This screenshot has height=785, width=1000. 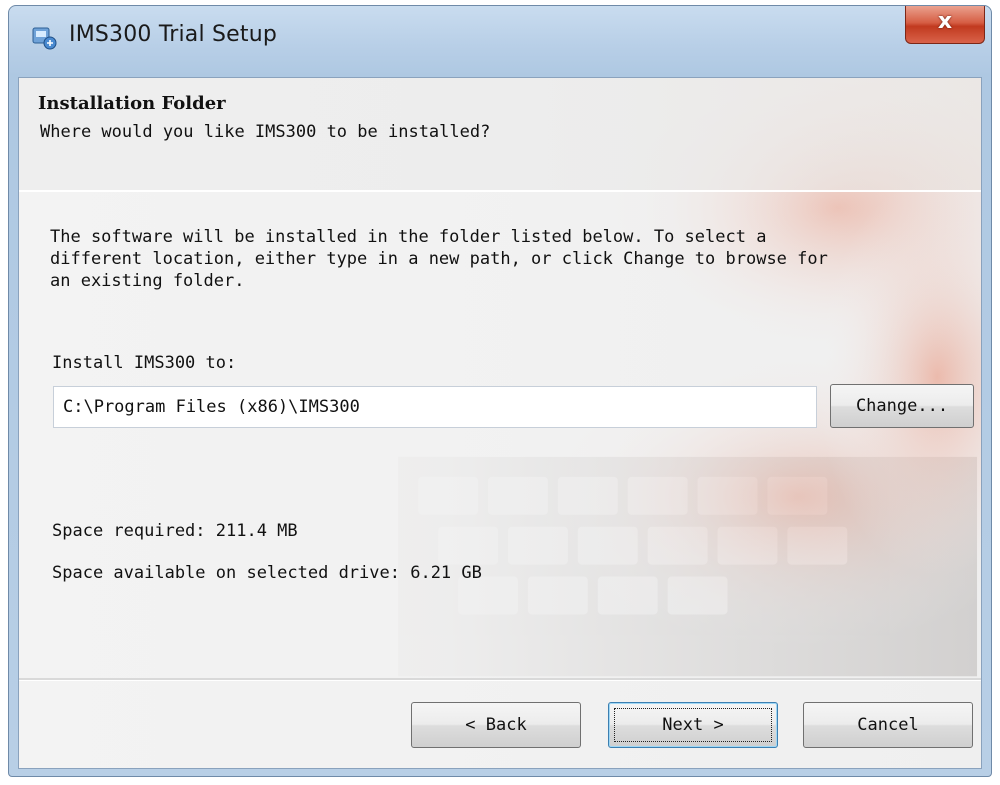 What do you see at coordinates (132, 103) in the screenshot?
I see `page-title: Installation Folder` at bounding box center [132, 103].